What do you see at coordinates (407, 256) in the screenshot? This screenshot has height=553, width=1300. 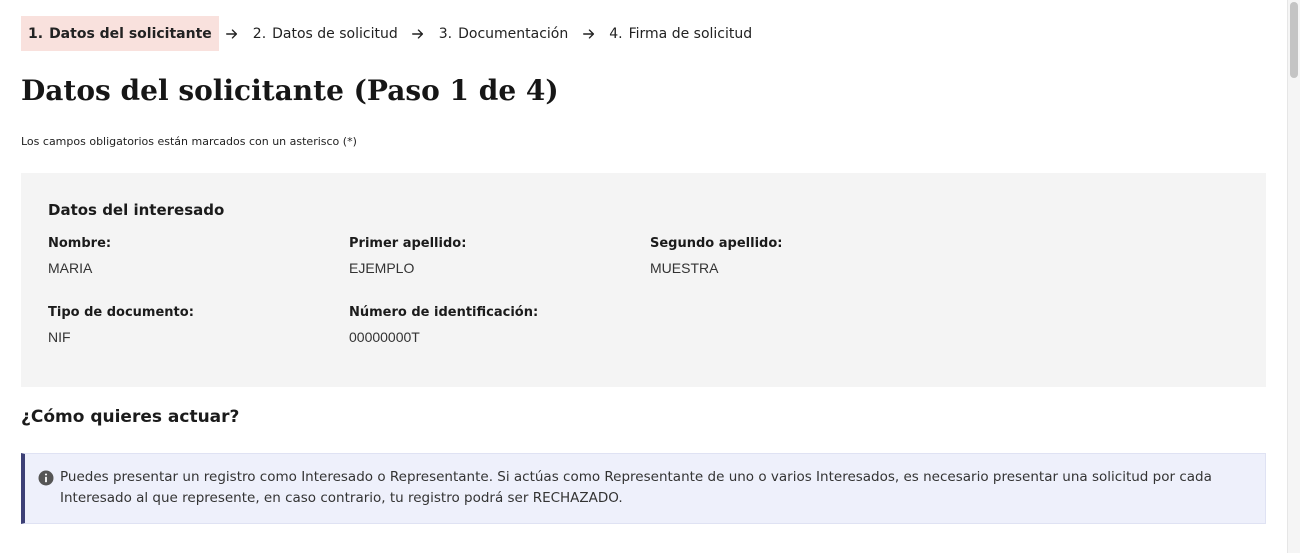 I see `field-primer-apellido: Primer apellido: EJEMPLO` at bounding box center [407, 256].